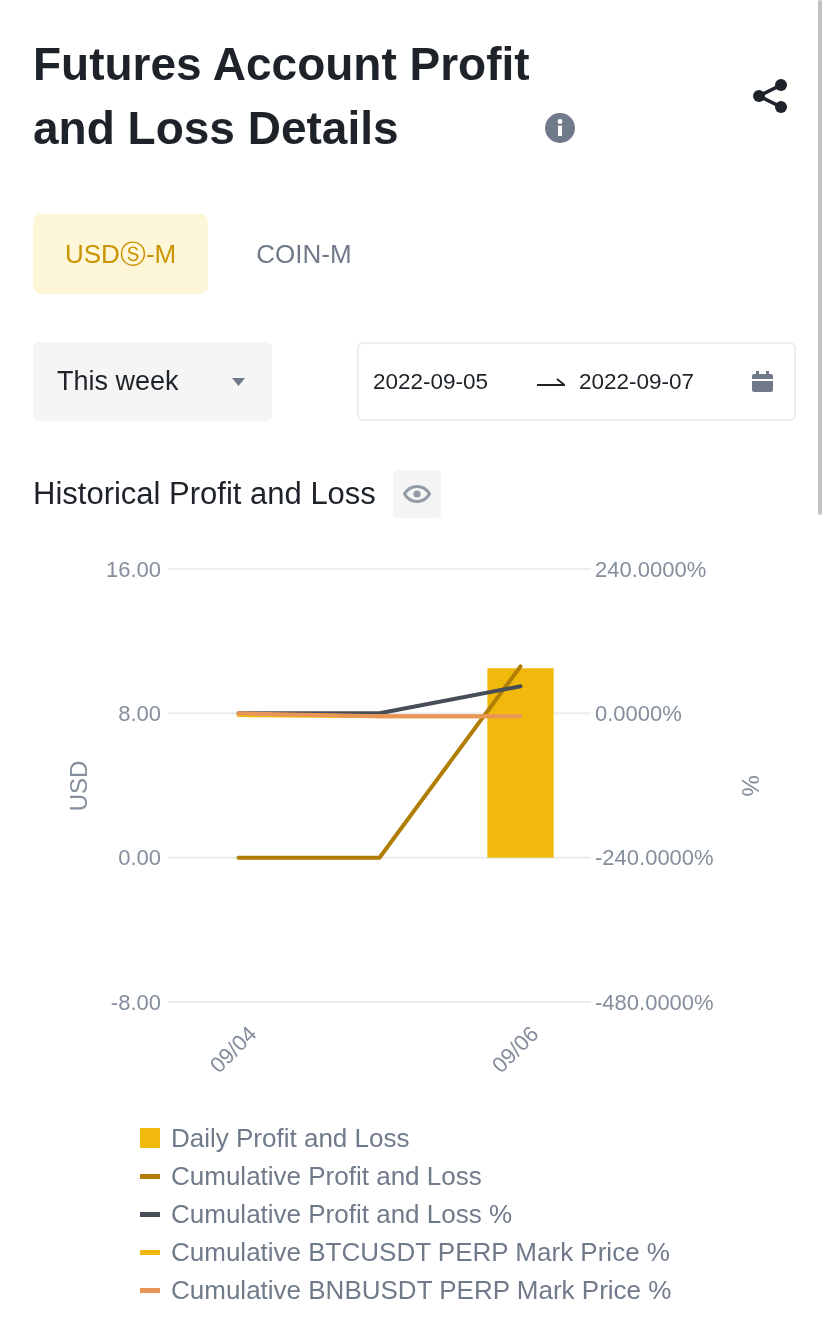 The height and width of the screenshot is (1332, 828). I want to click on y-axis-label: 0.00, so click(139, 858).